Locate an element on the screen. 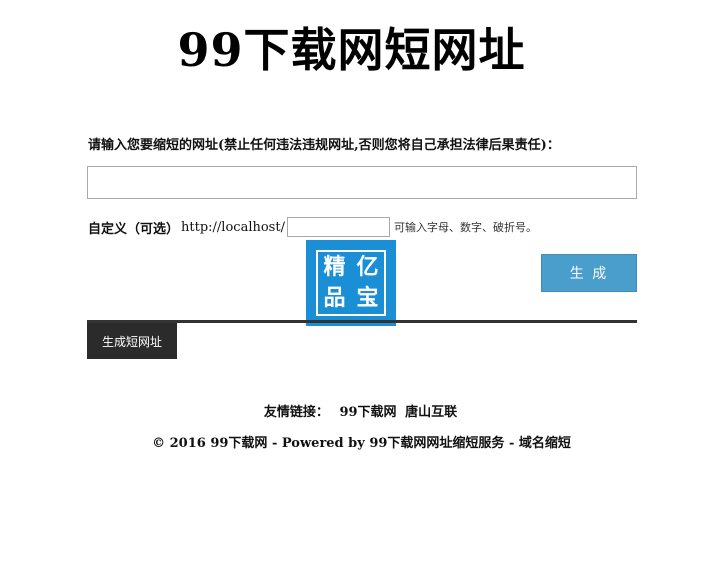 Image resolution: width=703 pixels, height=564 pixels. watermark-char: 品 is located at coordinates (334, 298).